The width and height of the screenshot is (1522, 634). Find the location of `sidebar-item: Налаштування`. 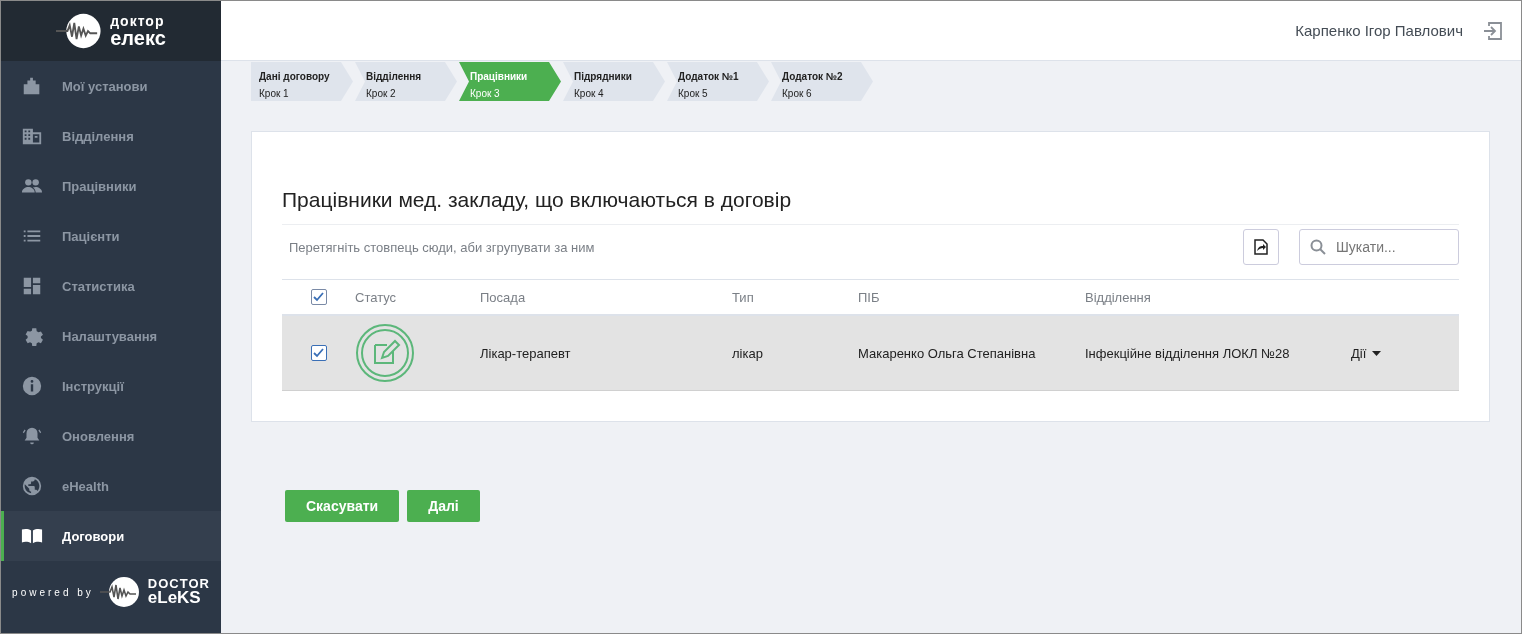

sidebar-item: Налаштування is located at coordinates (111, 336).